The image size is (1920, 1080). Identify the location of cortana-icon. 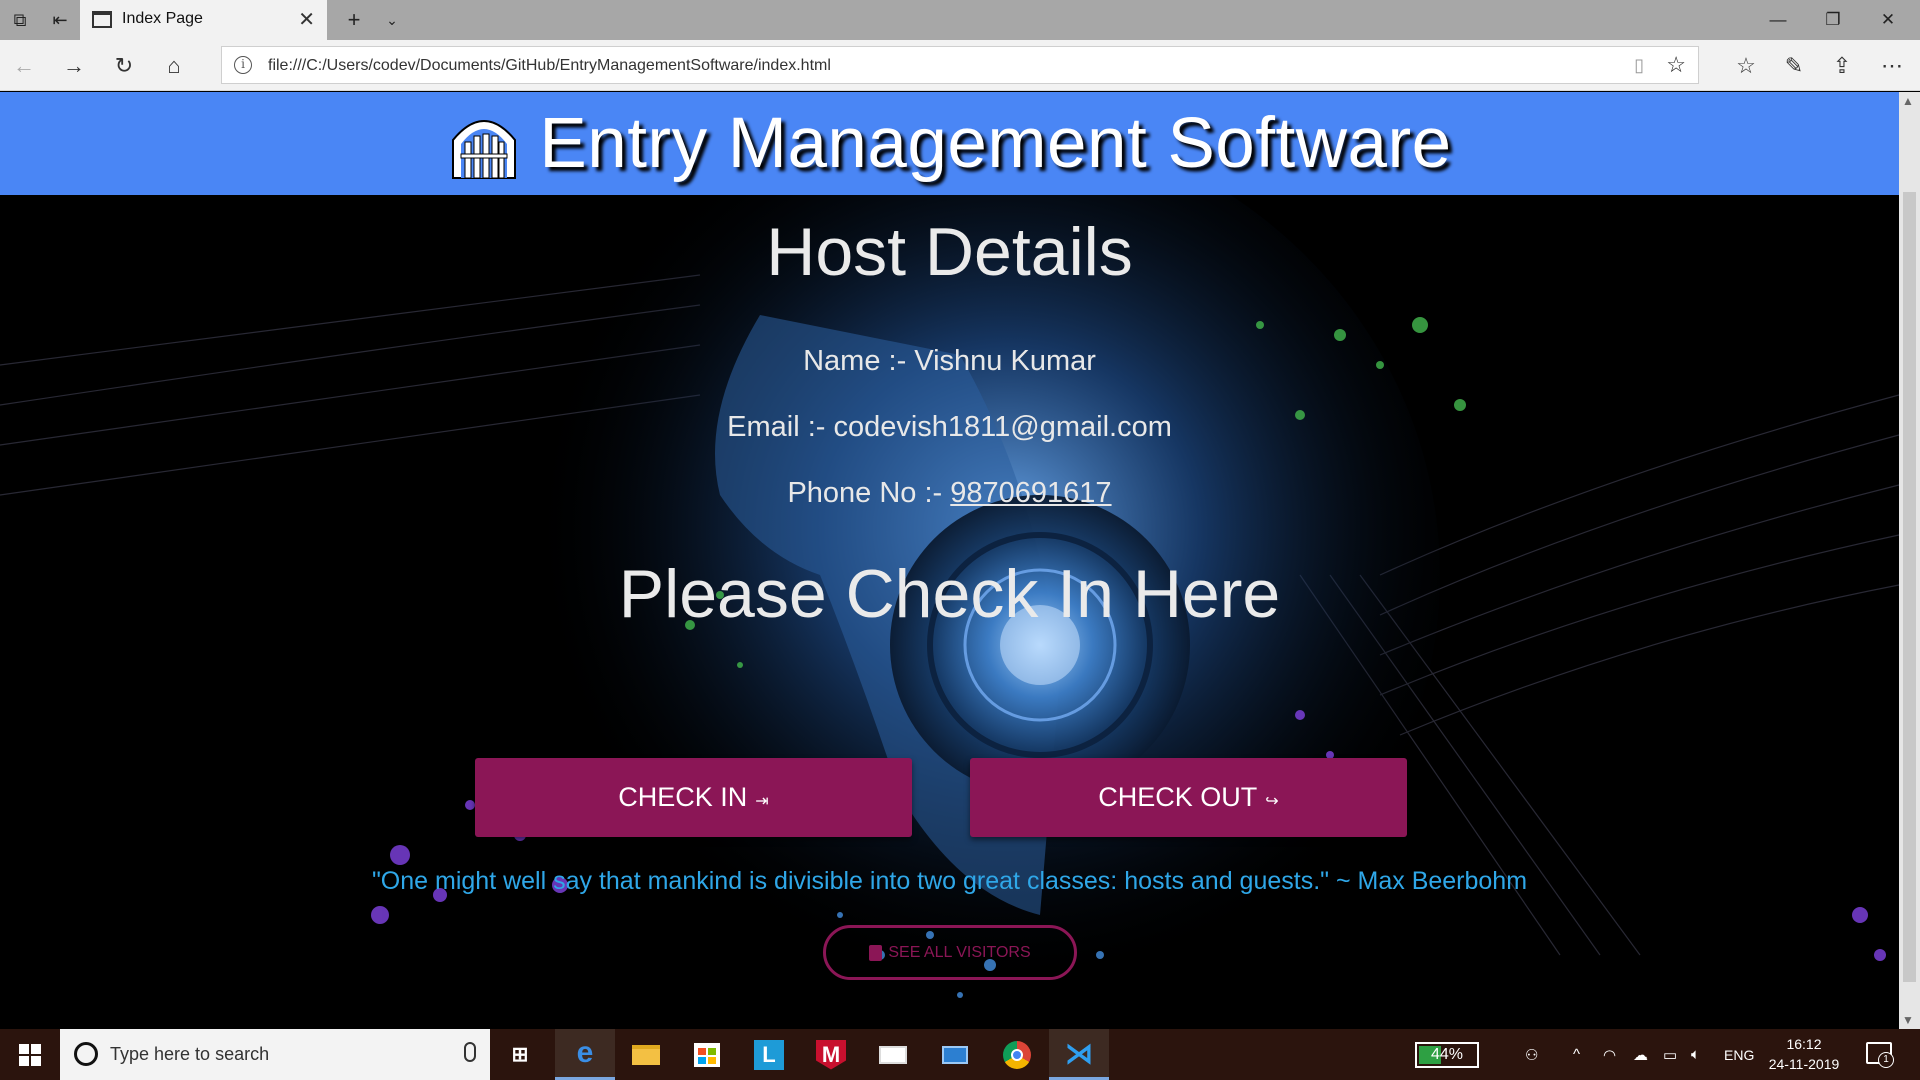
(86, 1054).